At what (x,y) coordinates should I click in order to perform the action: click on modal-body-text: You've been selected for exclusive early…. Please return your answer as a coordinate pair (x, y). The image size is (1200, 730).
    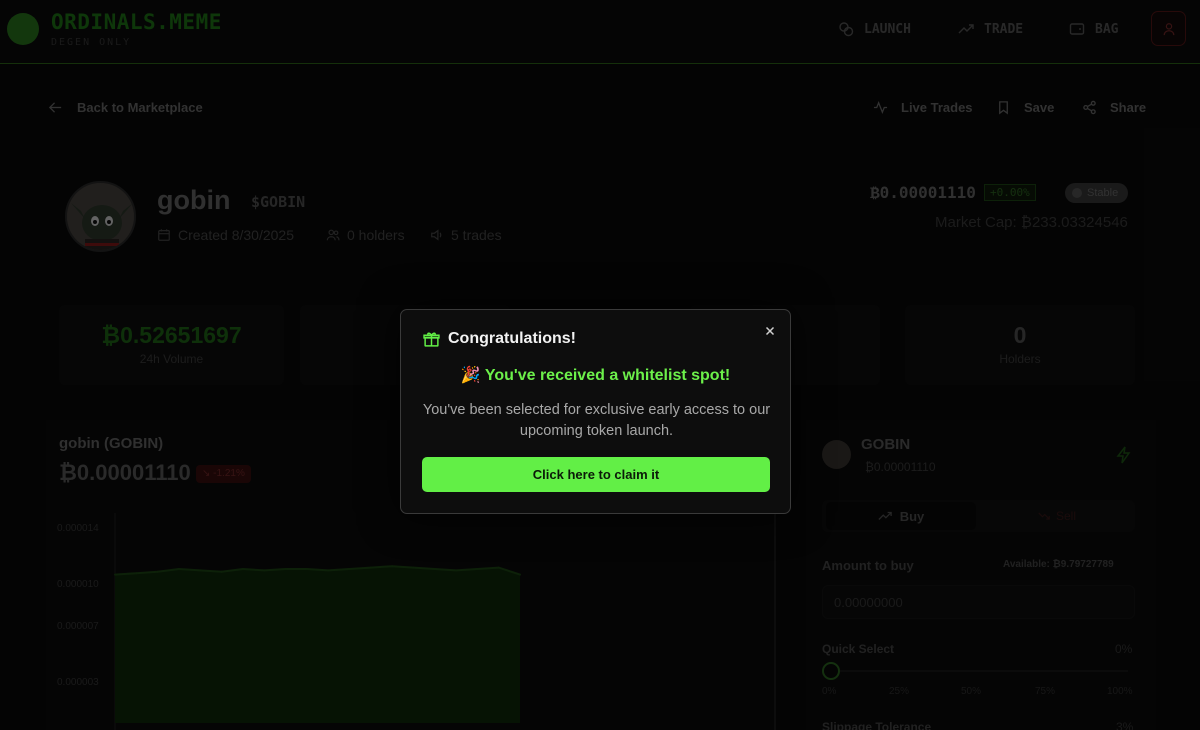
    Looking at the image, I should click on (596, 420).